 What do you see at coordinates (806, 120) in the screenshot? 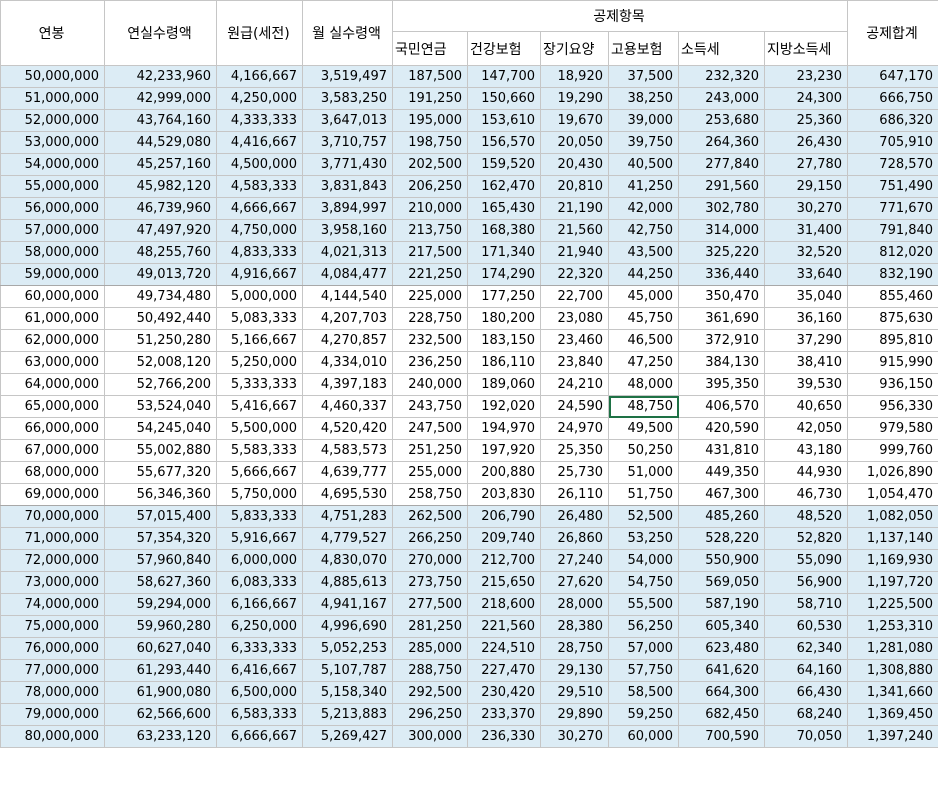
I see `cell-local-tax: 25,360` at bounding box center [806, 120].